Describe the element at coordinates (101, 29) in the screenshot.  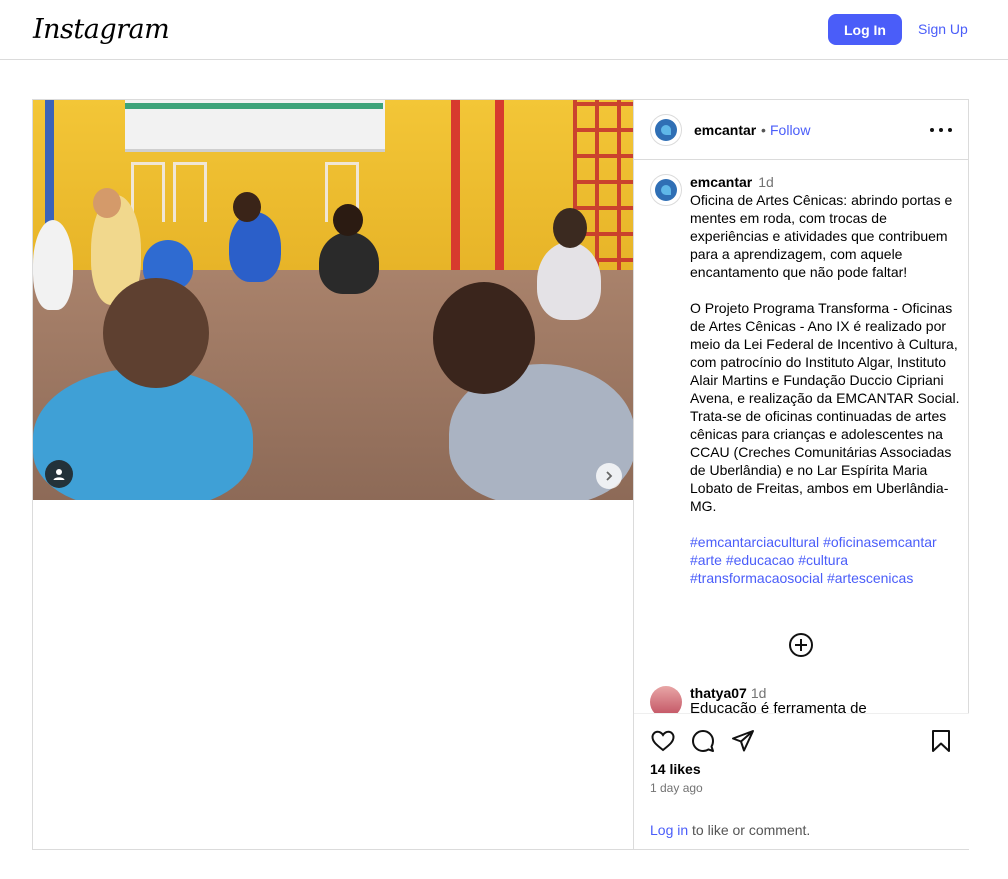
I see `instagram-logo: Instagram` at that location.